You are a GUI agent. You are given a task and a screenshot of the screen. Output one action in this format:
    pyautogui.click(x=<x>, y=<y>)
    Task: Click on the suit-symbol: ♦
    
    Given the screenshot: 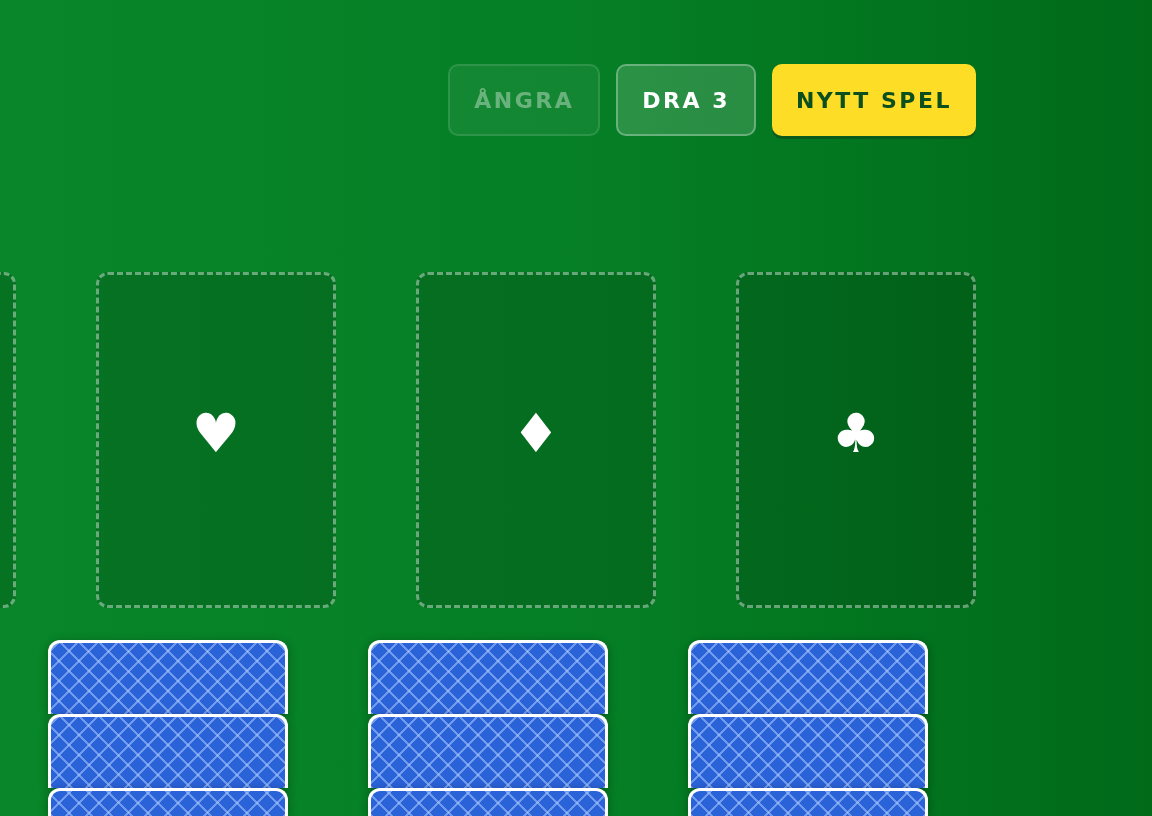 What is the action you would take?
    pyautogui.click(x=536, y=434)
    